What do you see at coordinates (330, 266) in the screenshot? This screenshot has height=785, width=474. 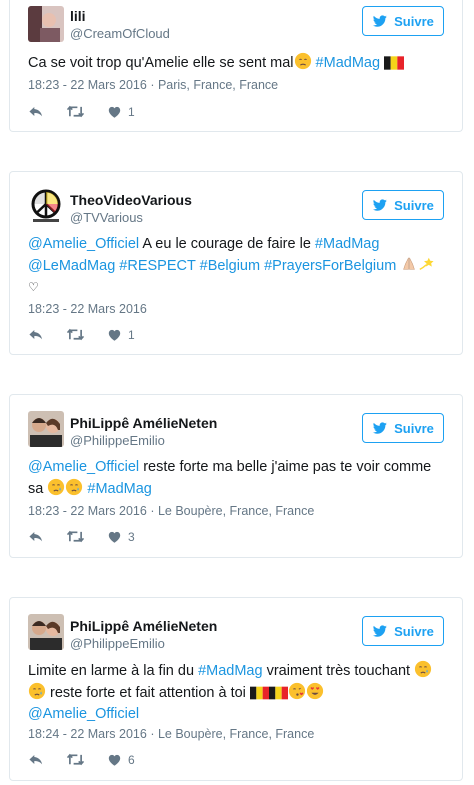 I see `hashtag-link: #PrayersForBelgium` at bounding box center [330, 266].